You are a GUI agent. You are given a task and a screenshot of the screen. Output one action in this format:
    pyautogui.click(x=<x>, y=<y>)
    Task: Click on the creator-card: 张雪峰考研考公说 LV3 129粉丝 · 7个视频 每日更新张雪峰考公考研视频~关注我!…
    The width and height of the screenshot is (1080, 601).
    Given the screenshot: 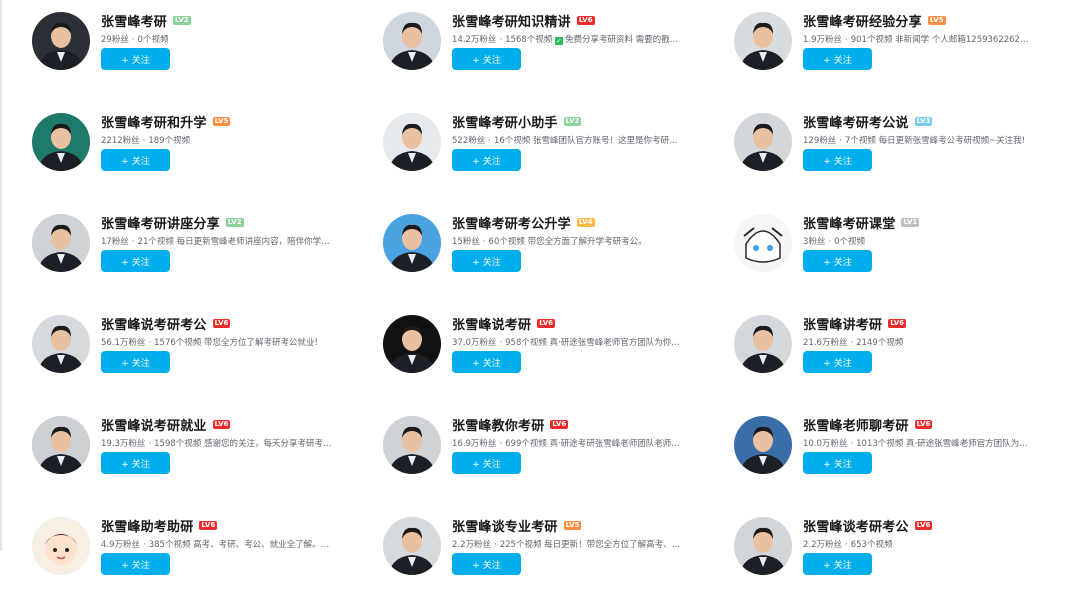 What is the action you would take?
    pyautogui.click(x=872, y=149)
    